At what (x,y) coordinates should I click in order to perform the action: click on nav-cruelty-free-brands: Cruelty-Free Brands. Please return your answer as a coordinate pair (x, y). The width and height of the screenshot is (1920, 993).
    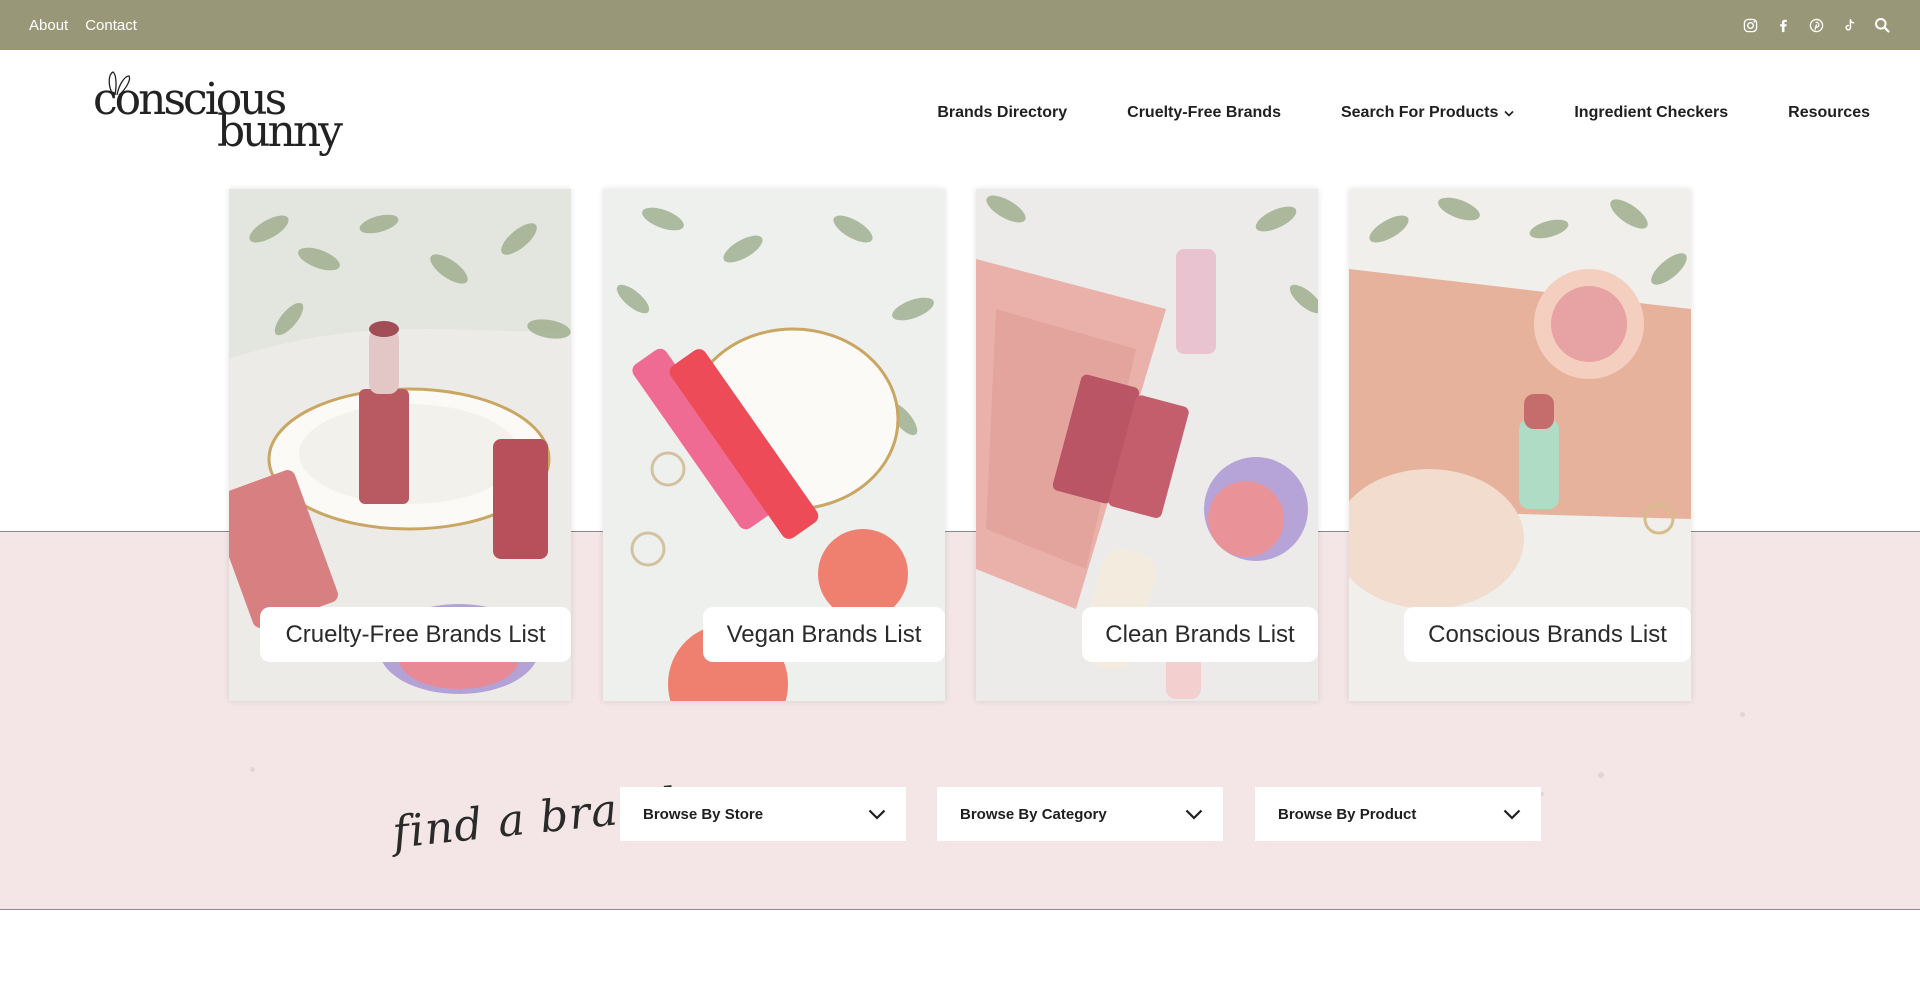
    Looking at the image, I should click on (1204, 113).